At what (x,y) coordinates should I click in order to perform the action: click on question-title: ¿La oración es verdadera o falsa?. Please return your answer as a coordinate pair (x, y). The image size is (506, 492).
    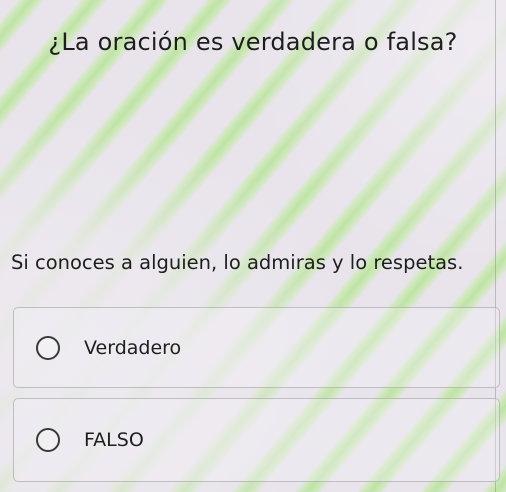
    Looking at the image, I should click on (253, 42).